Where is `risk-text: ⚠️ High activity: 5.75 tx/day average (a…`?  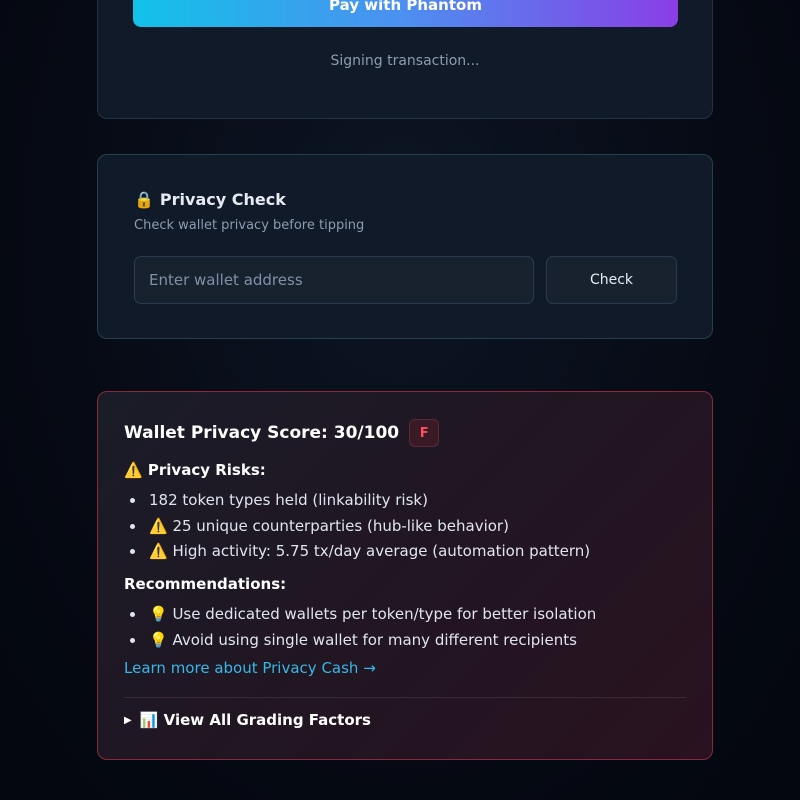
risk-text: ⚠️ High activity: 5.75 tx/day average (a… is located at coordinates (370, 551).